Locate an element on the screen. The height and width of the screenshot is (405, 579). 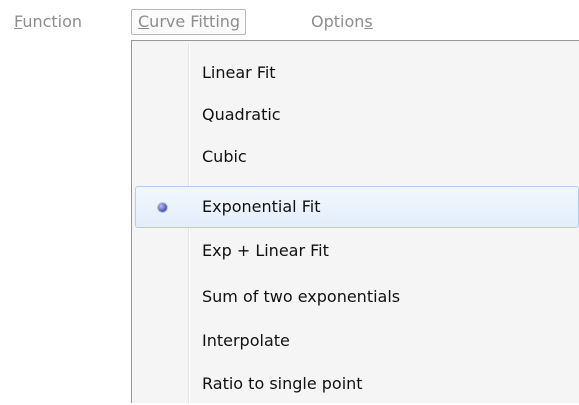
menu-curve-fitting: Curve Fitting is located at coordinates (189, 22).